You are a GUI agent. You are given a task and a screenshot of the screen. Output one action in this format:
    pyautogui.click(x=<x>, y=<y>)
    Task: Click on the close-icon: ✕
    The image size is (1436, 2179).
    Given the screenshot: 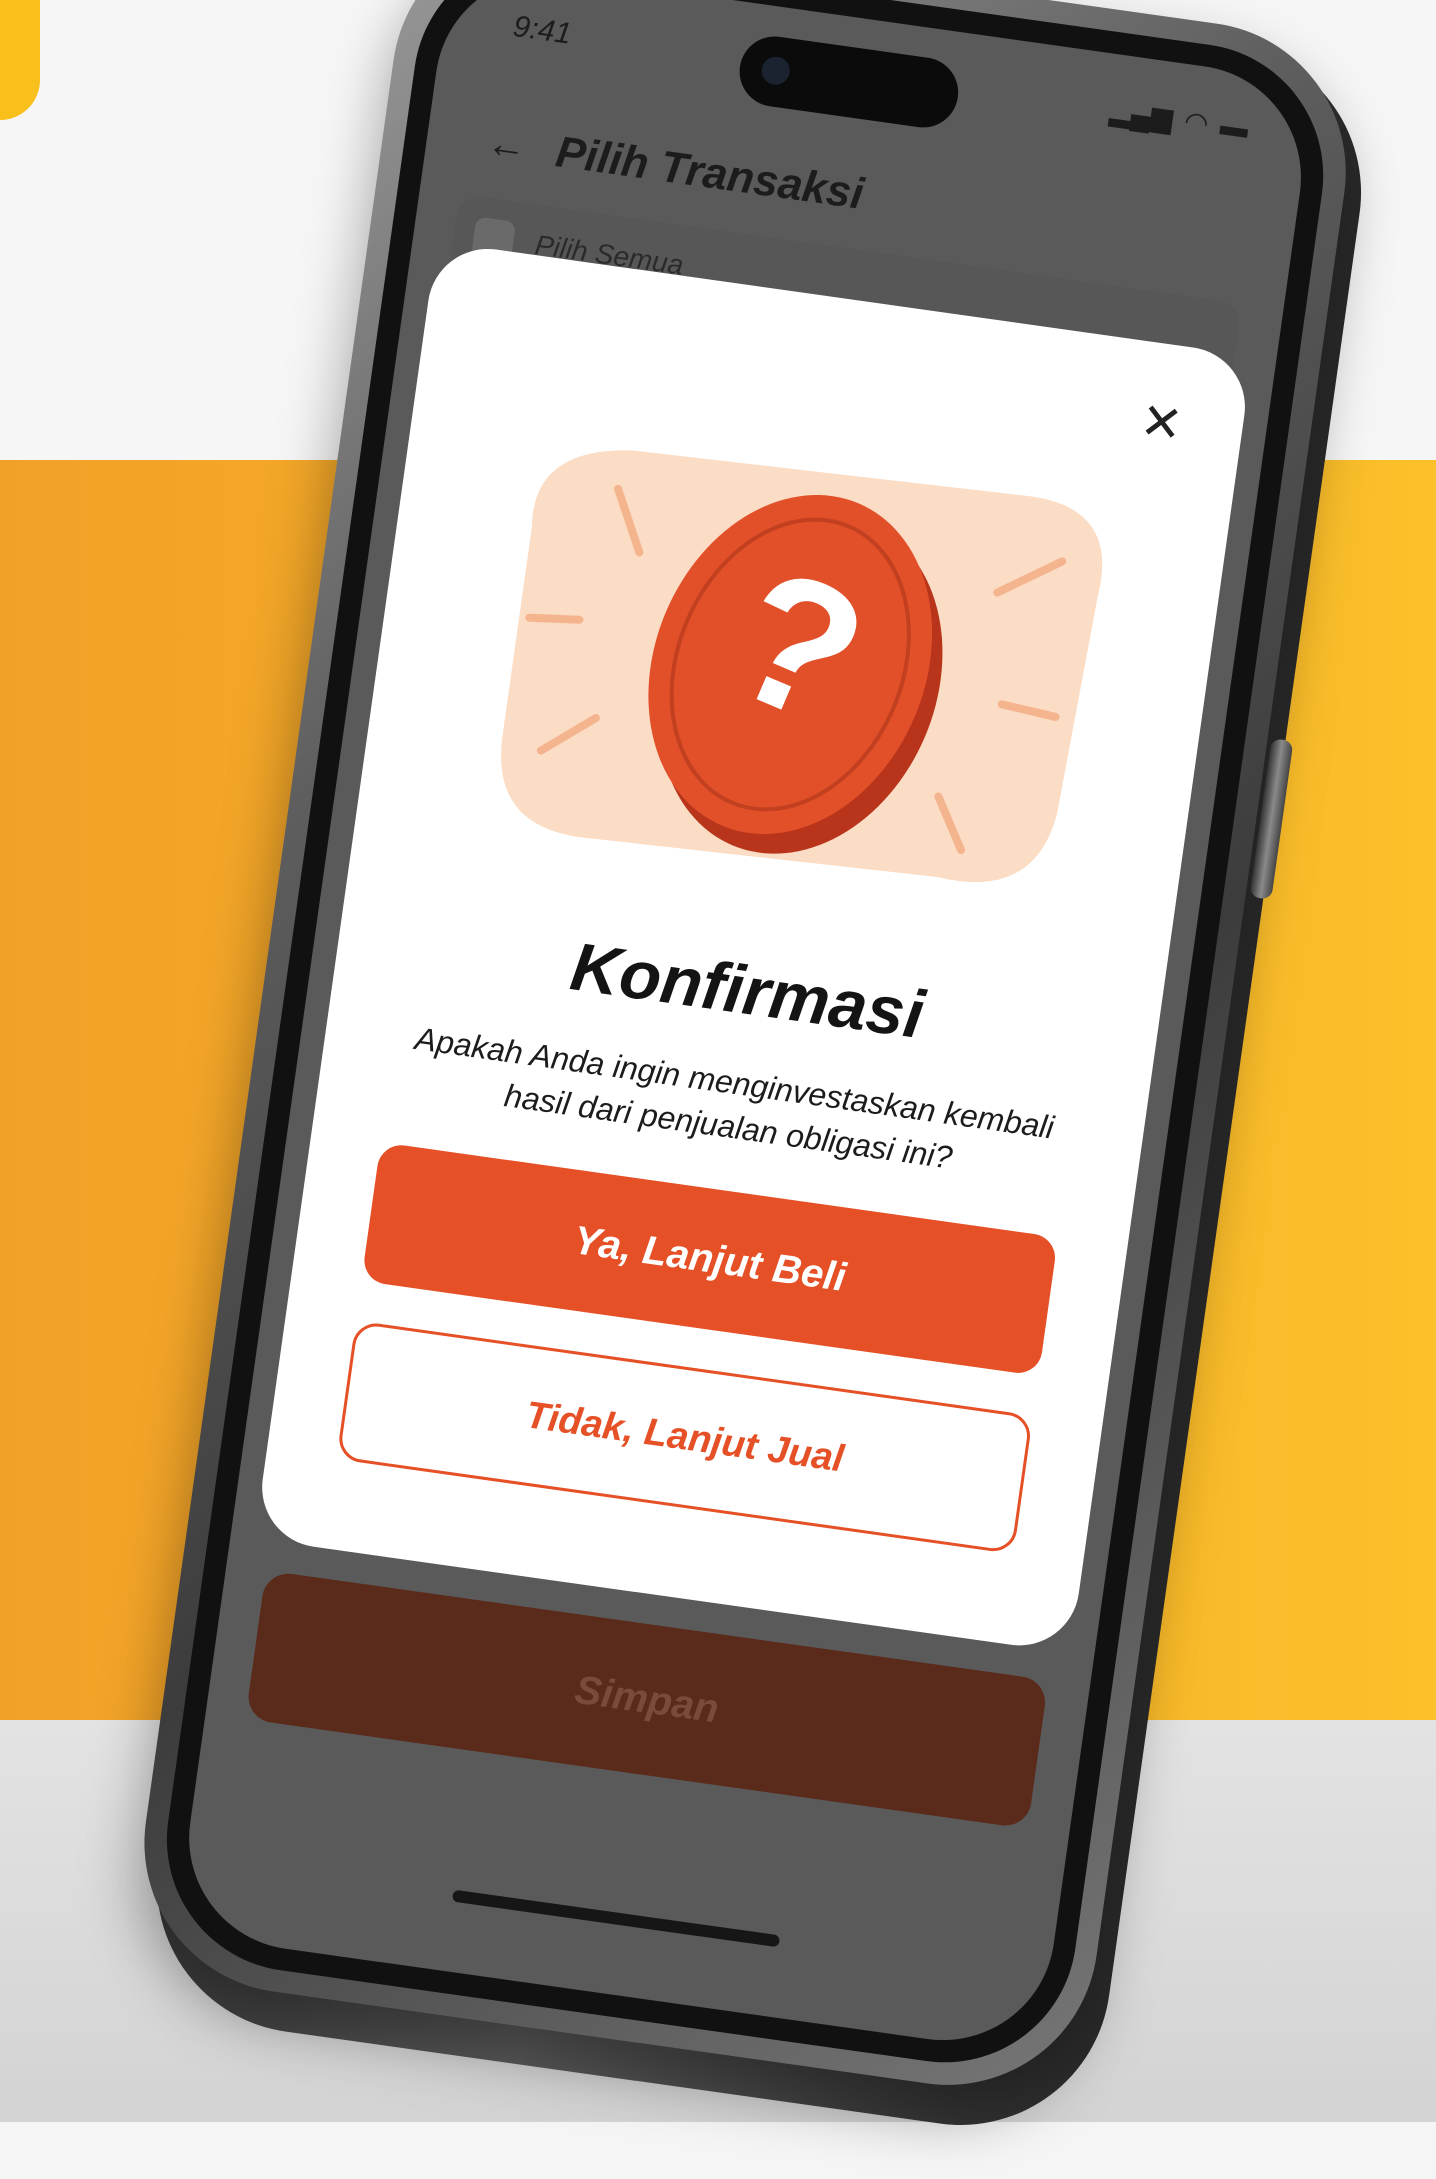 What is the action you would take?
    pyautogui.click(x=1162, y=422)
    